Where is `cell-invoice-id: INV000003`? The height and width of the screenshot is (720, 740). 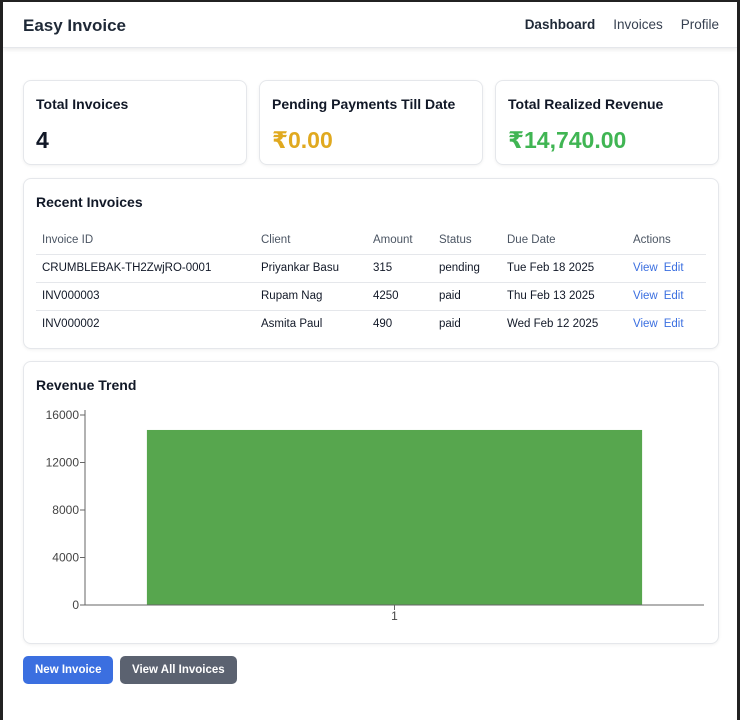 cell-invoice-id: INV000003 is located at coordinates (145, 296).